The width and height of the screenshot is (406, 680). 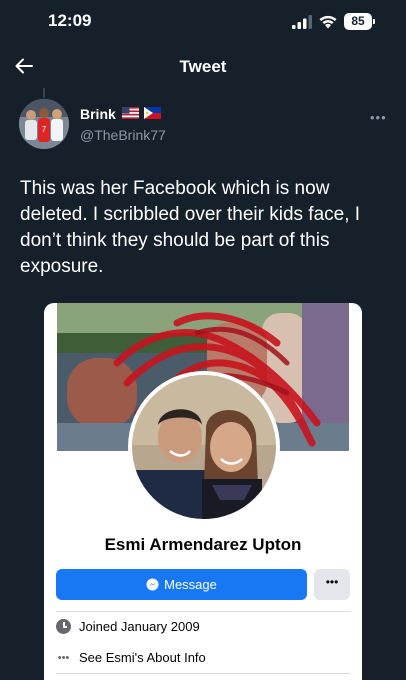 What do you see at coordinates (328, 22) in the screenshot?
I see `wifi-icon` at bounding box center [328, 22].